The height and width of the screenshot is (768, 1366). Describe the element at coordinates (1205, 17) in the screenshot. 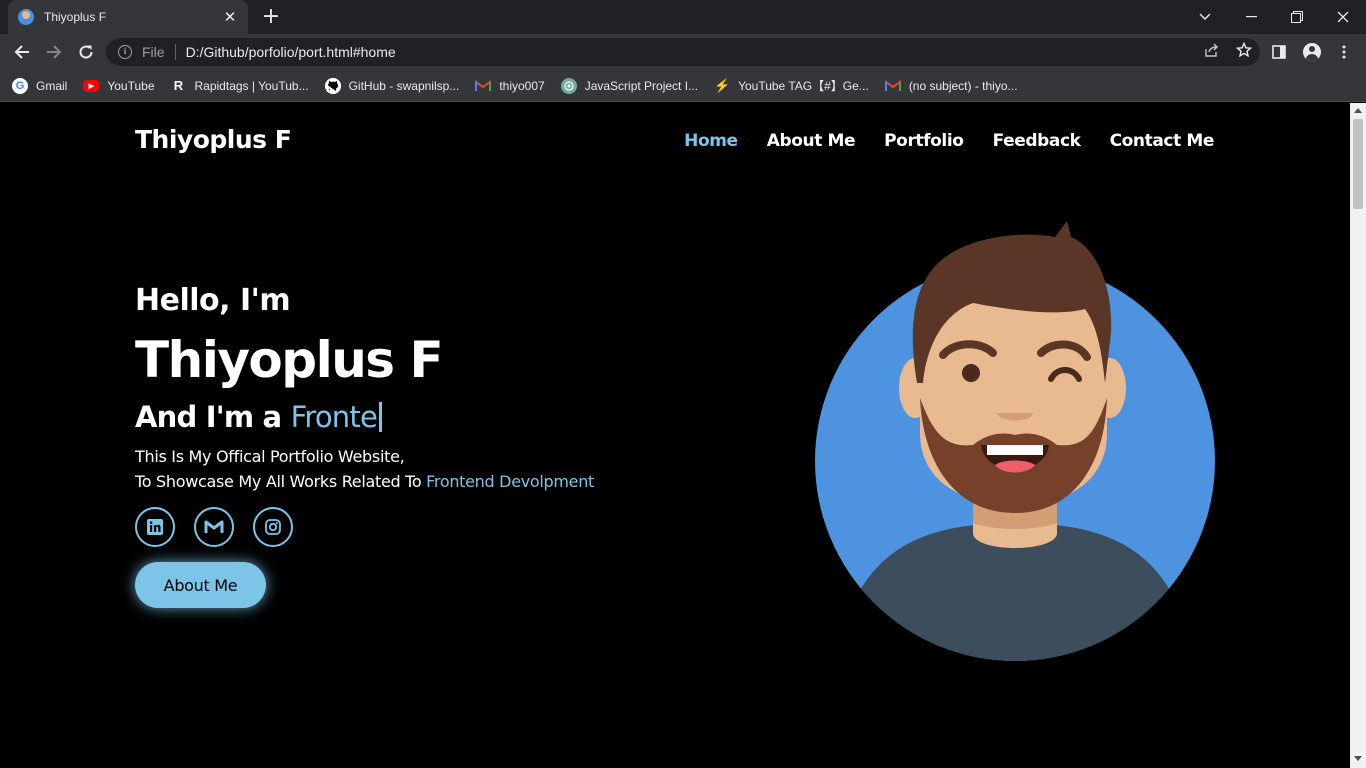

I see `tab-search-icon` at that location.